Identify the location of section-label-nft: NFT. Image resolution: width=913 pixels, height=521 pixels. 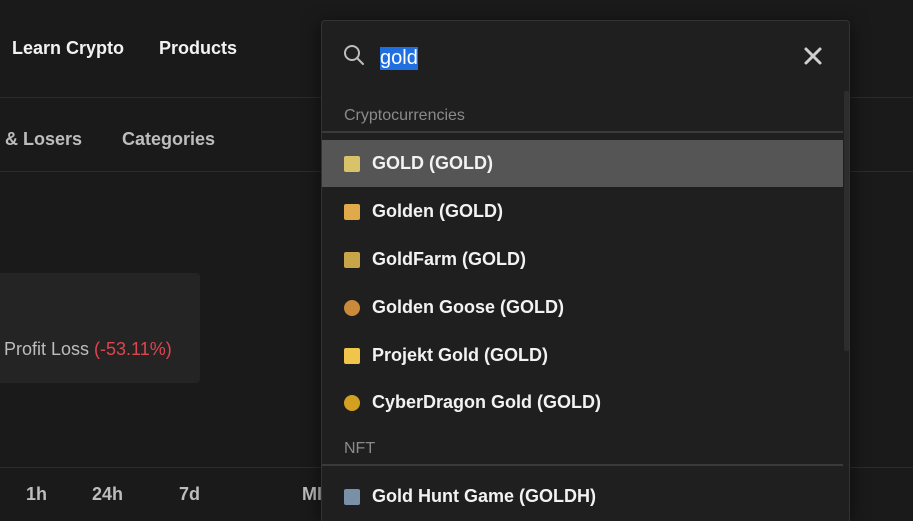
(360, 448).